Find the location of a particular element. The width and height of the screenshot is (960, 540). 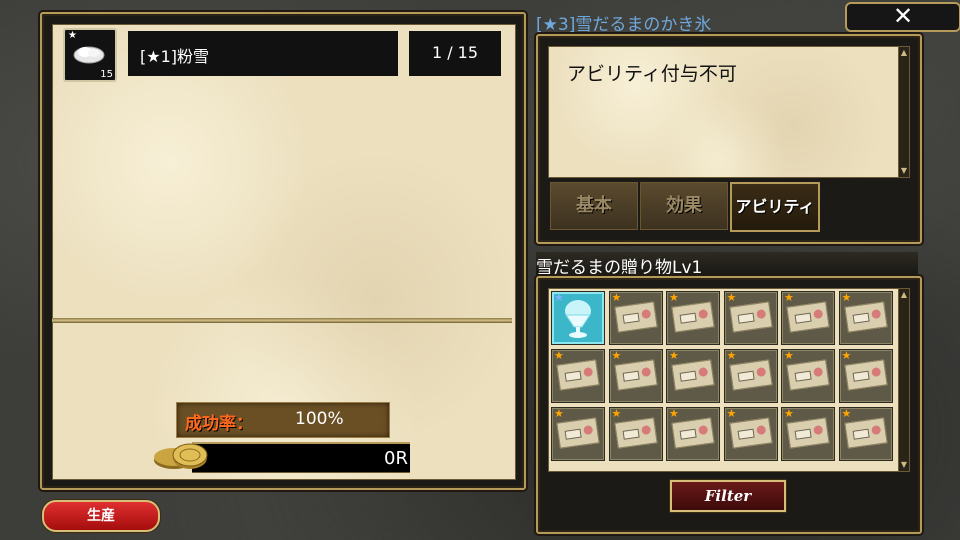

tab-effect: 効果 is located at coordinates (684, 206).